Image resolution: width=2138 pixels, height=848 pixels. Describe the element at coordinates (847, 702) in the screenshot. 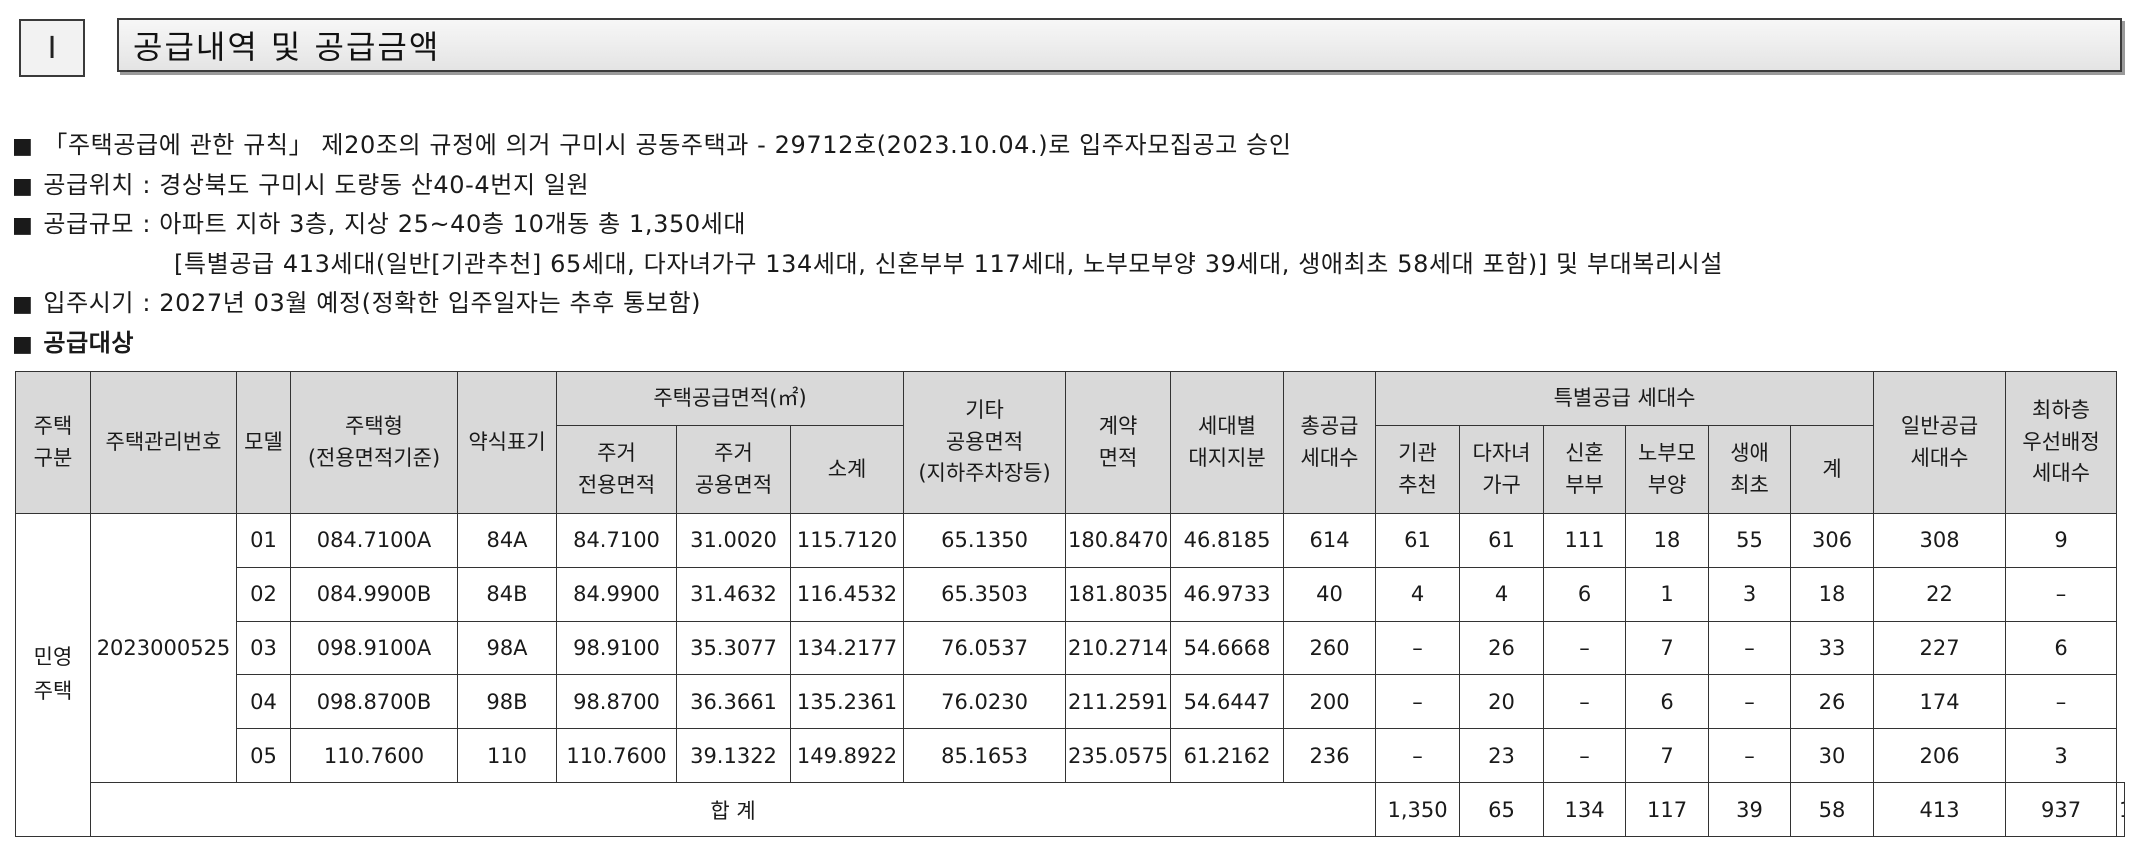

I see `subtotal-cell: 135.2361` at that location.